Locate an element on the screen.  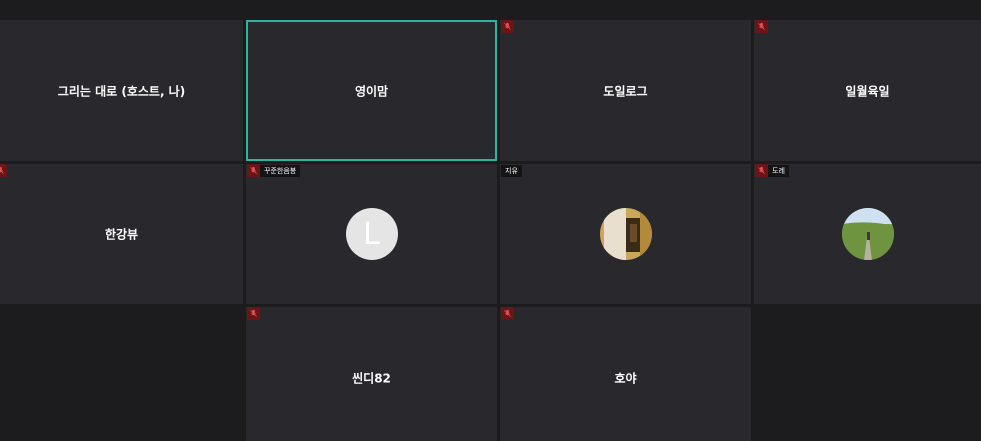
participant-name: 그리는 대로 (호스트, 나) is located at coordinates (121, 91).